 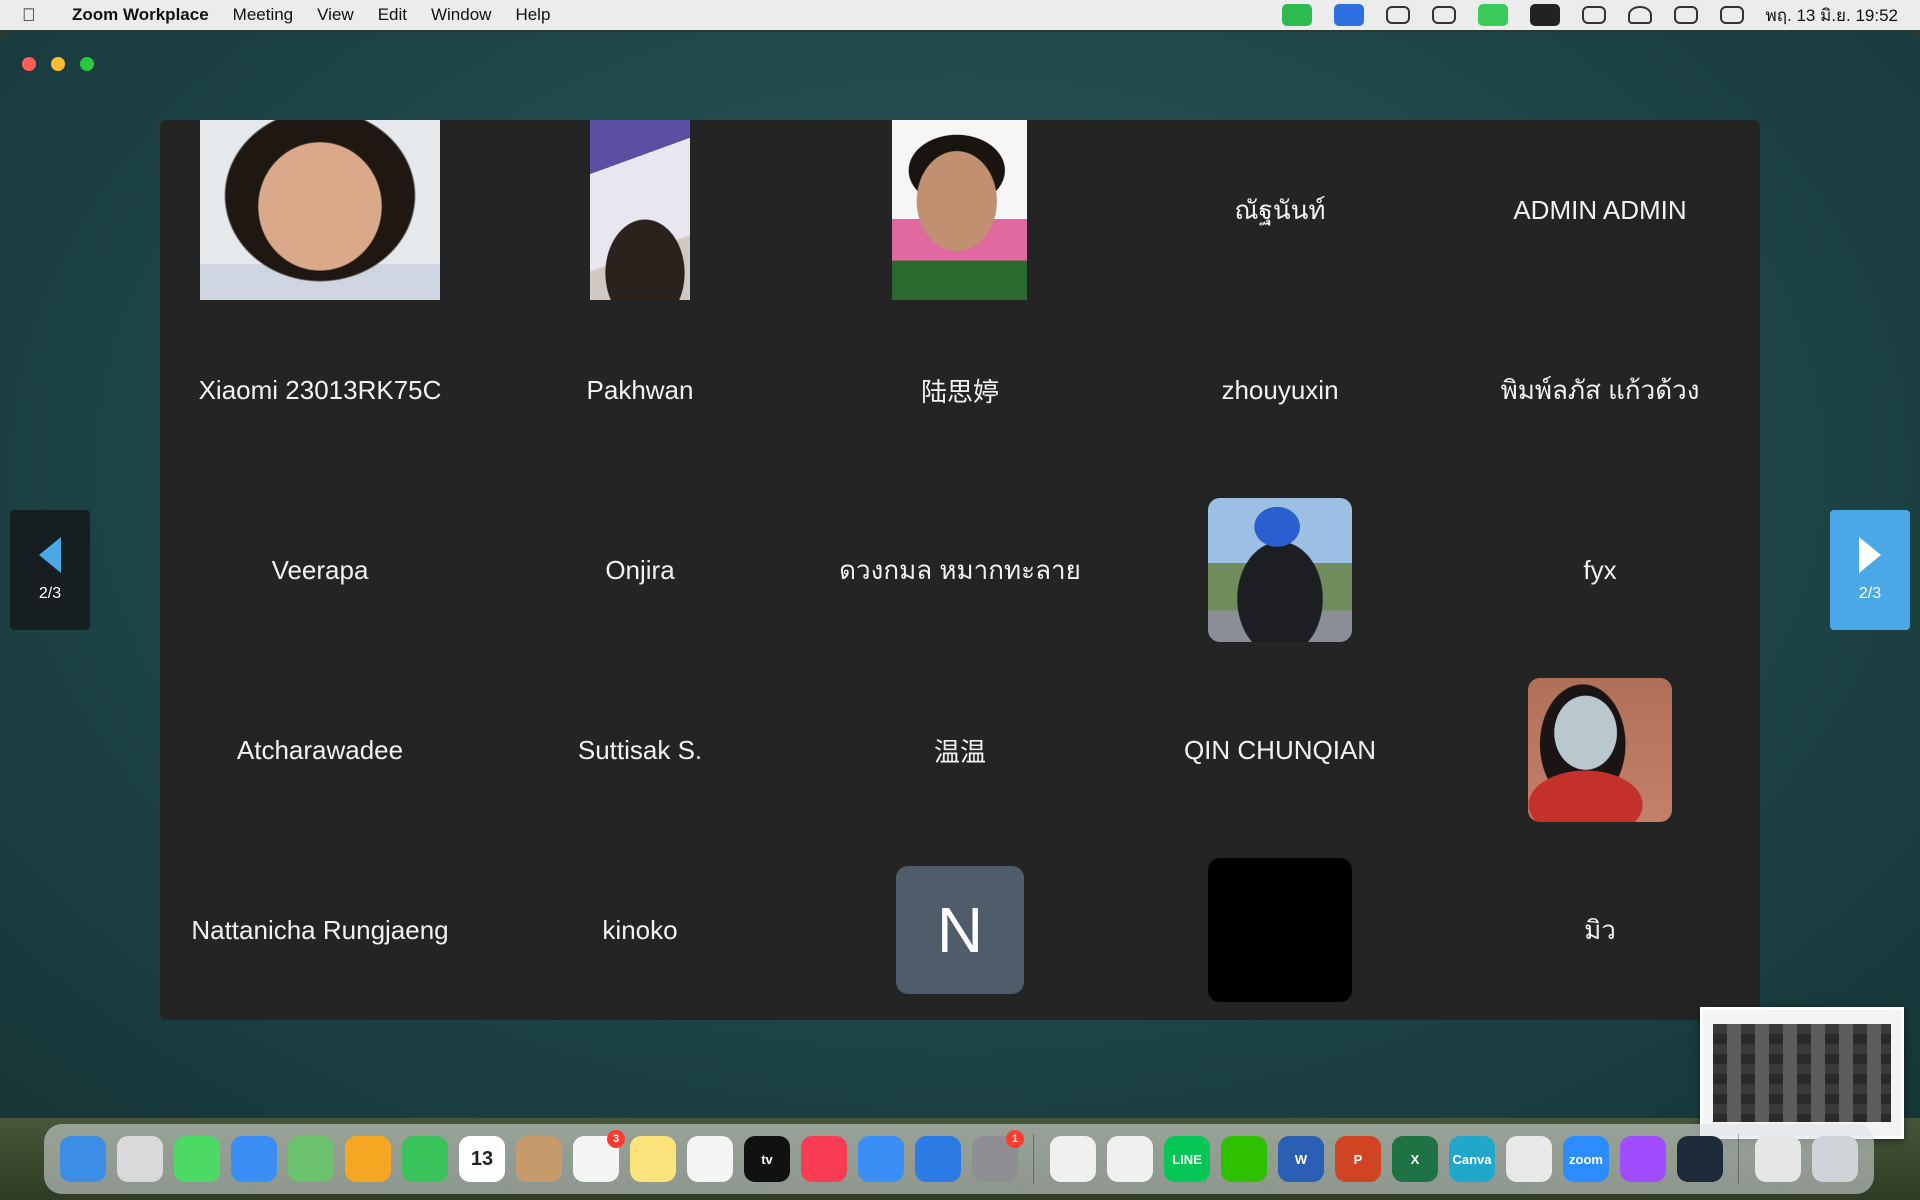 I want to click on zoom-window-button, so click(x=87, y=64).